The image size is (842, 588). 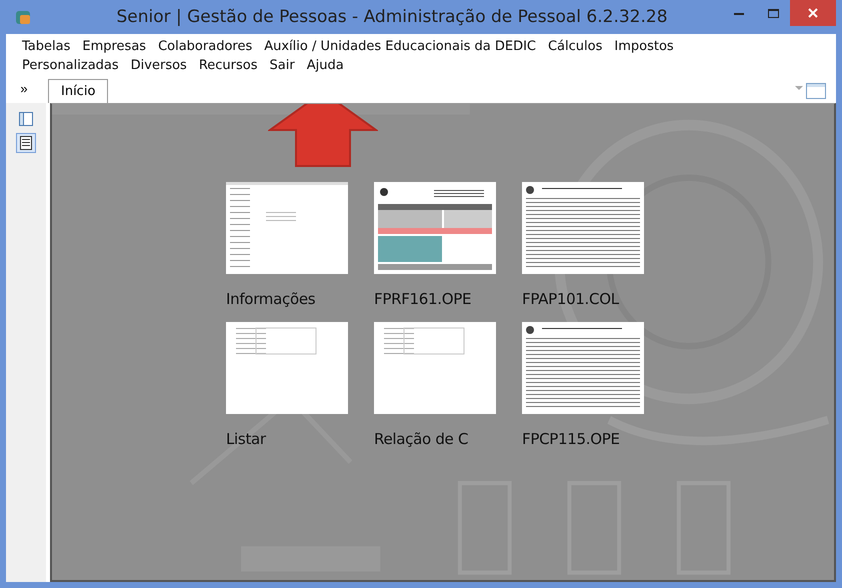 What do you see at coordinates (205, 46) in the screenshot?
I see `menu-item: Colaboradores` at bounding box center [205, 46].